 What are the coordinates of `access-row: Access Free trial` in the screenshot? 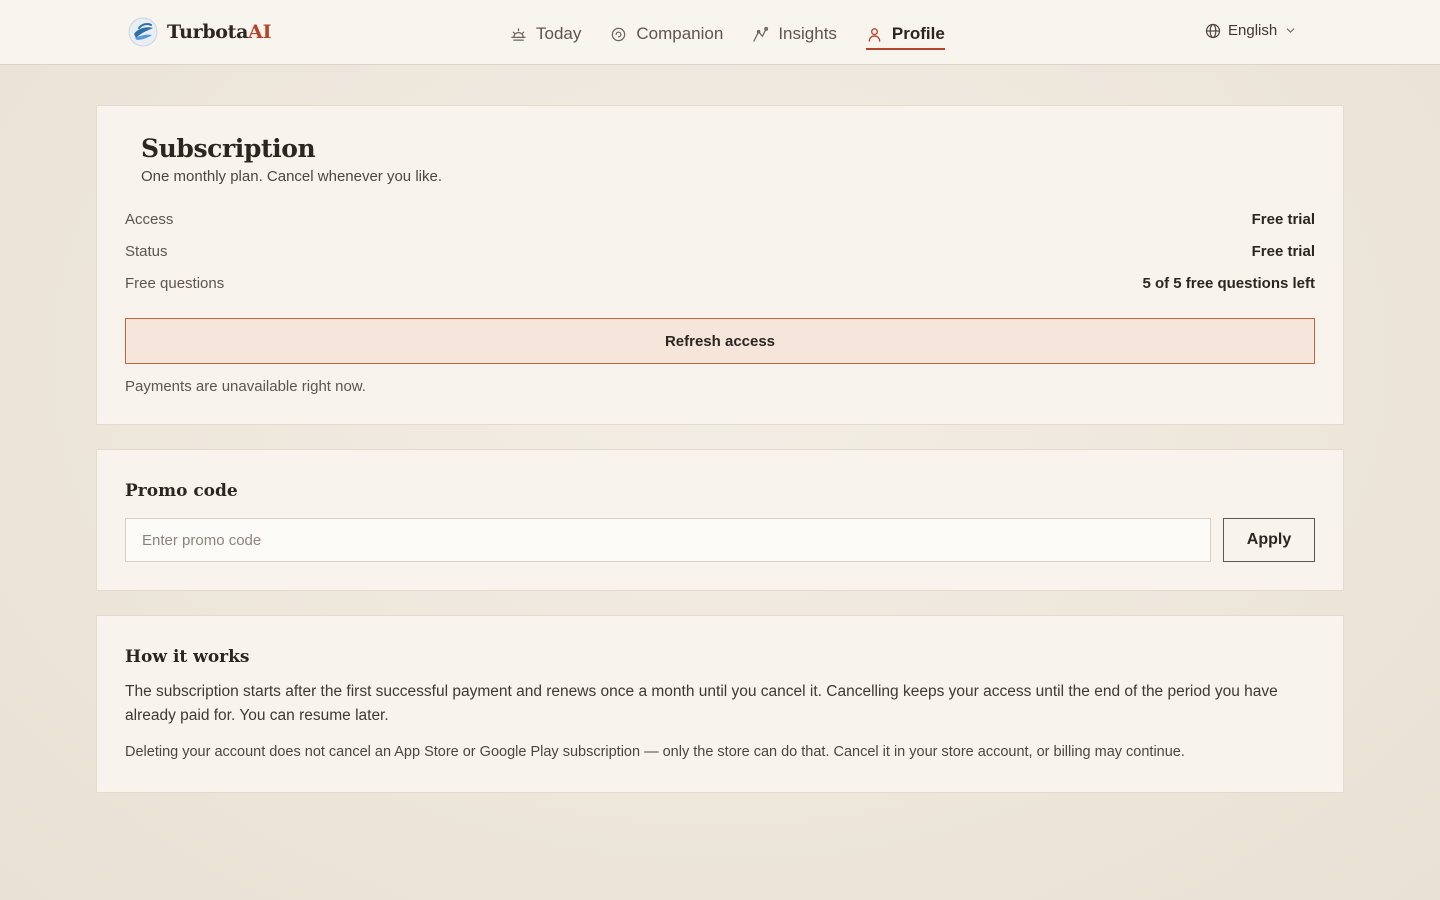 It's located at (720, 221).